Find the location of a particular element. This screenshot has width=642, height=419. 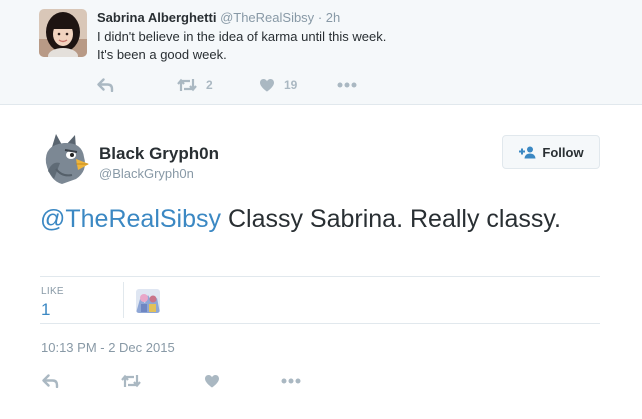

main-tweet-body: Classy Sabrina. Really classy. is located at coordinates (391, 219).